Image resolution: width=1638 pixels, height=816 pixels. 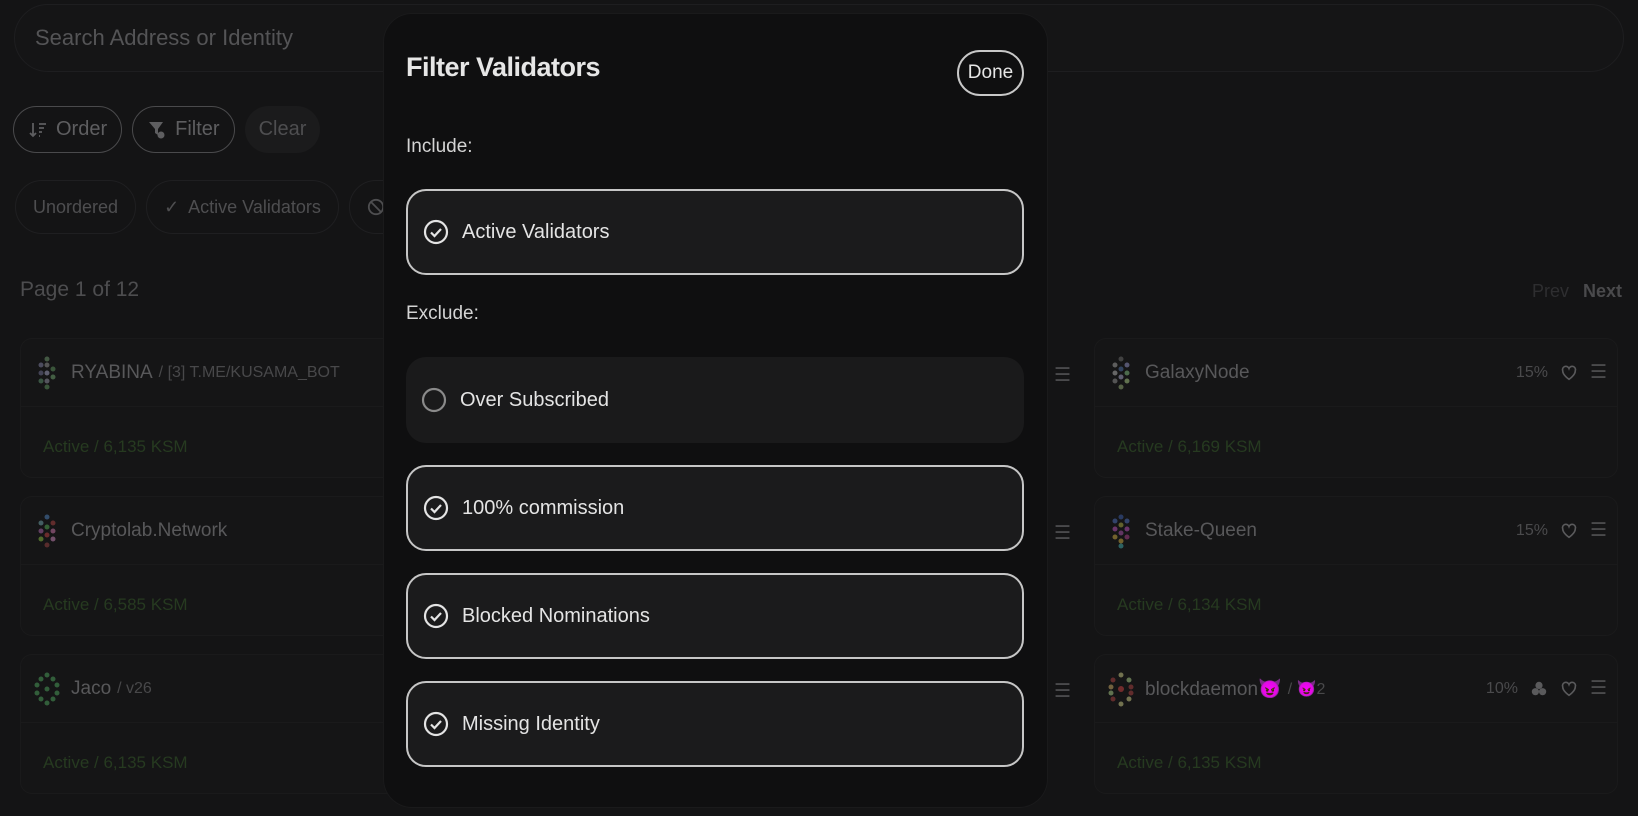 What do you see at coordinates (115, 604) in the screenshot?
I see `validator-status: Active / 6,585 KSM` at bounding box center [115, 604].